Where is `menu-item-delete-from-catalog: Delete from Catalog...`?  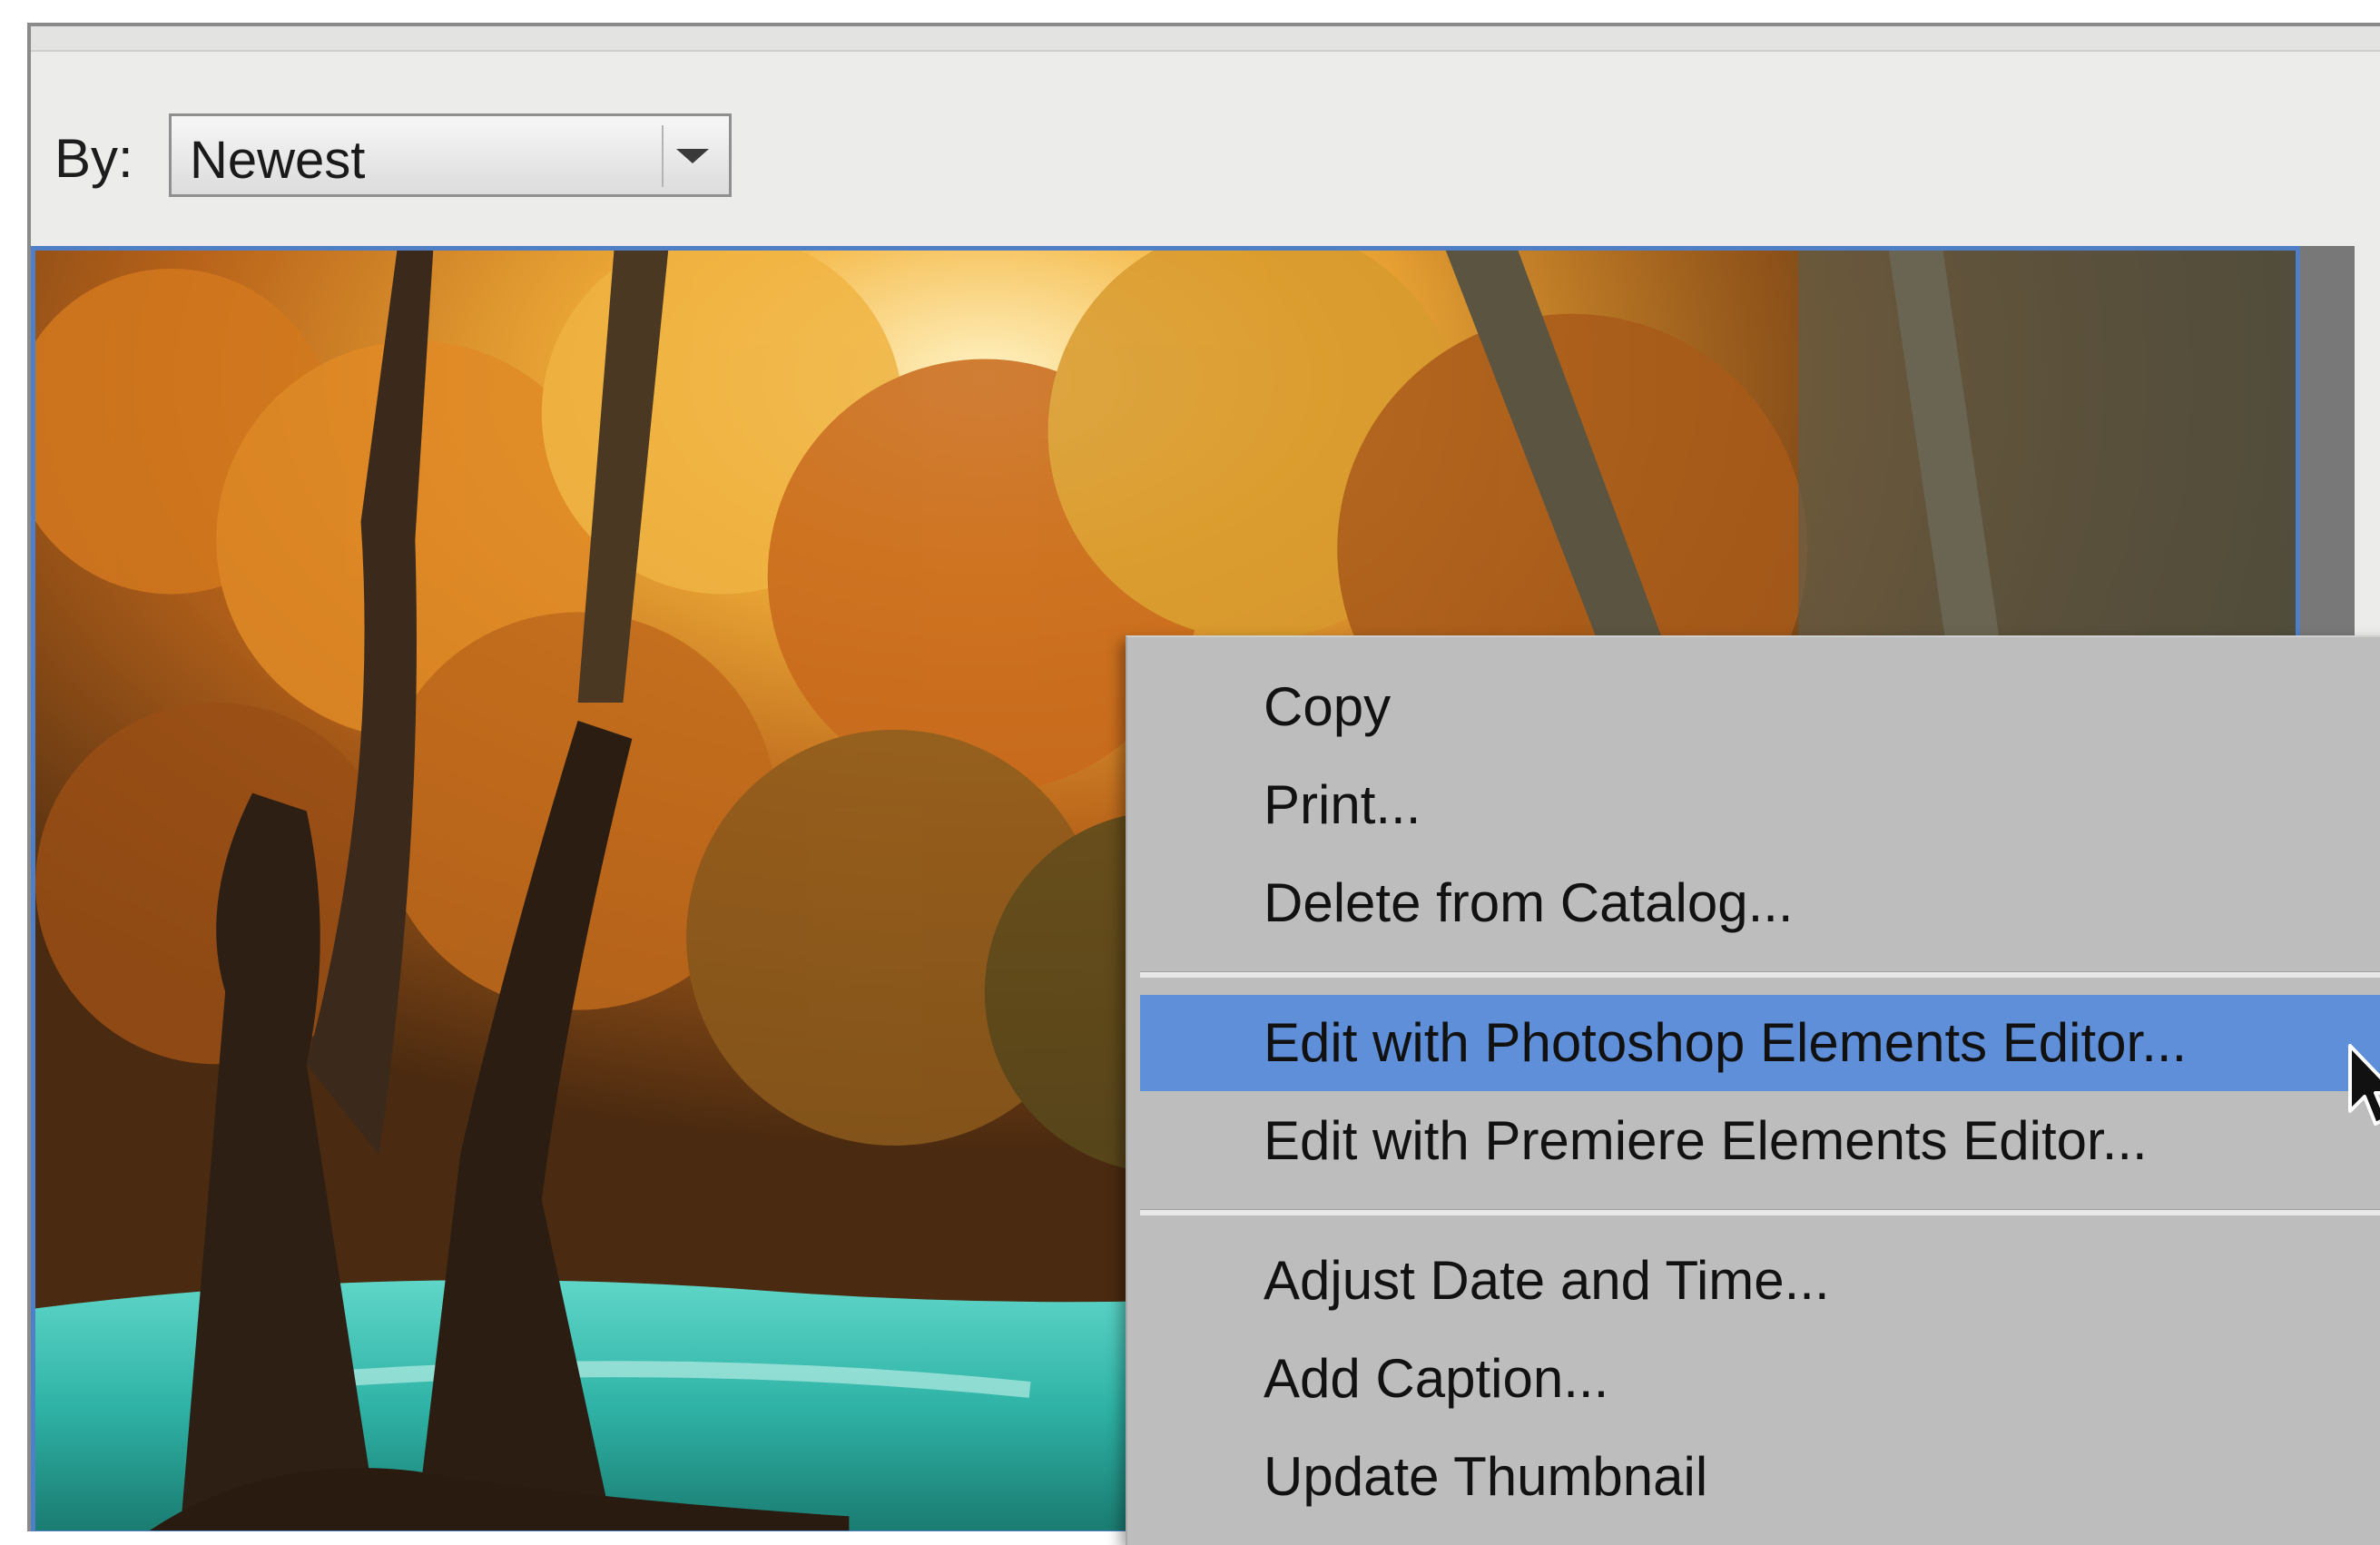
menu-item-delete-from-catalog: Delete from Catalog... is located at coordinates (1760, 903).